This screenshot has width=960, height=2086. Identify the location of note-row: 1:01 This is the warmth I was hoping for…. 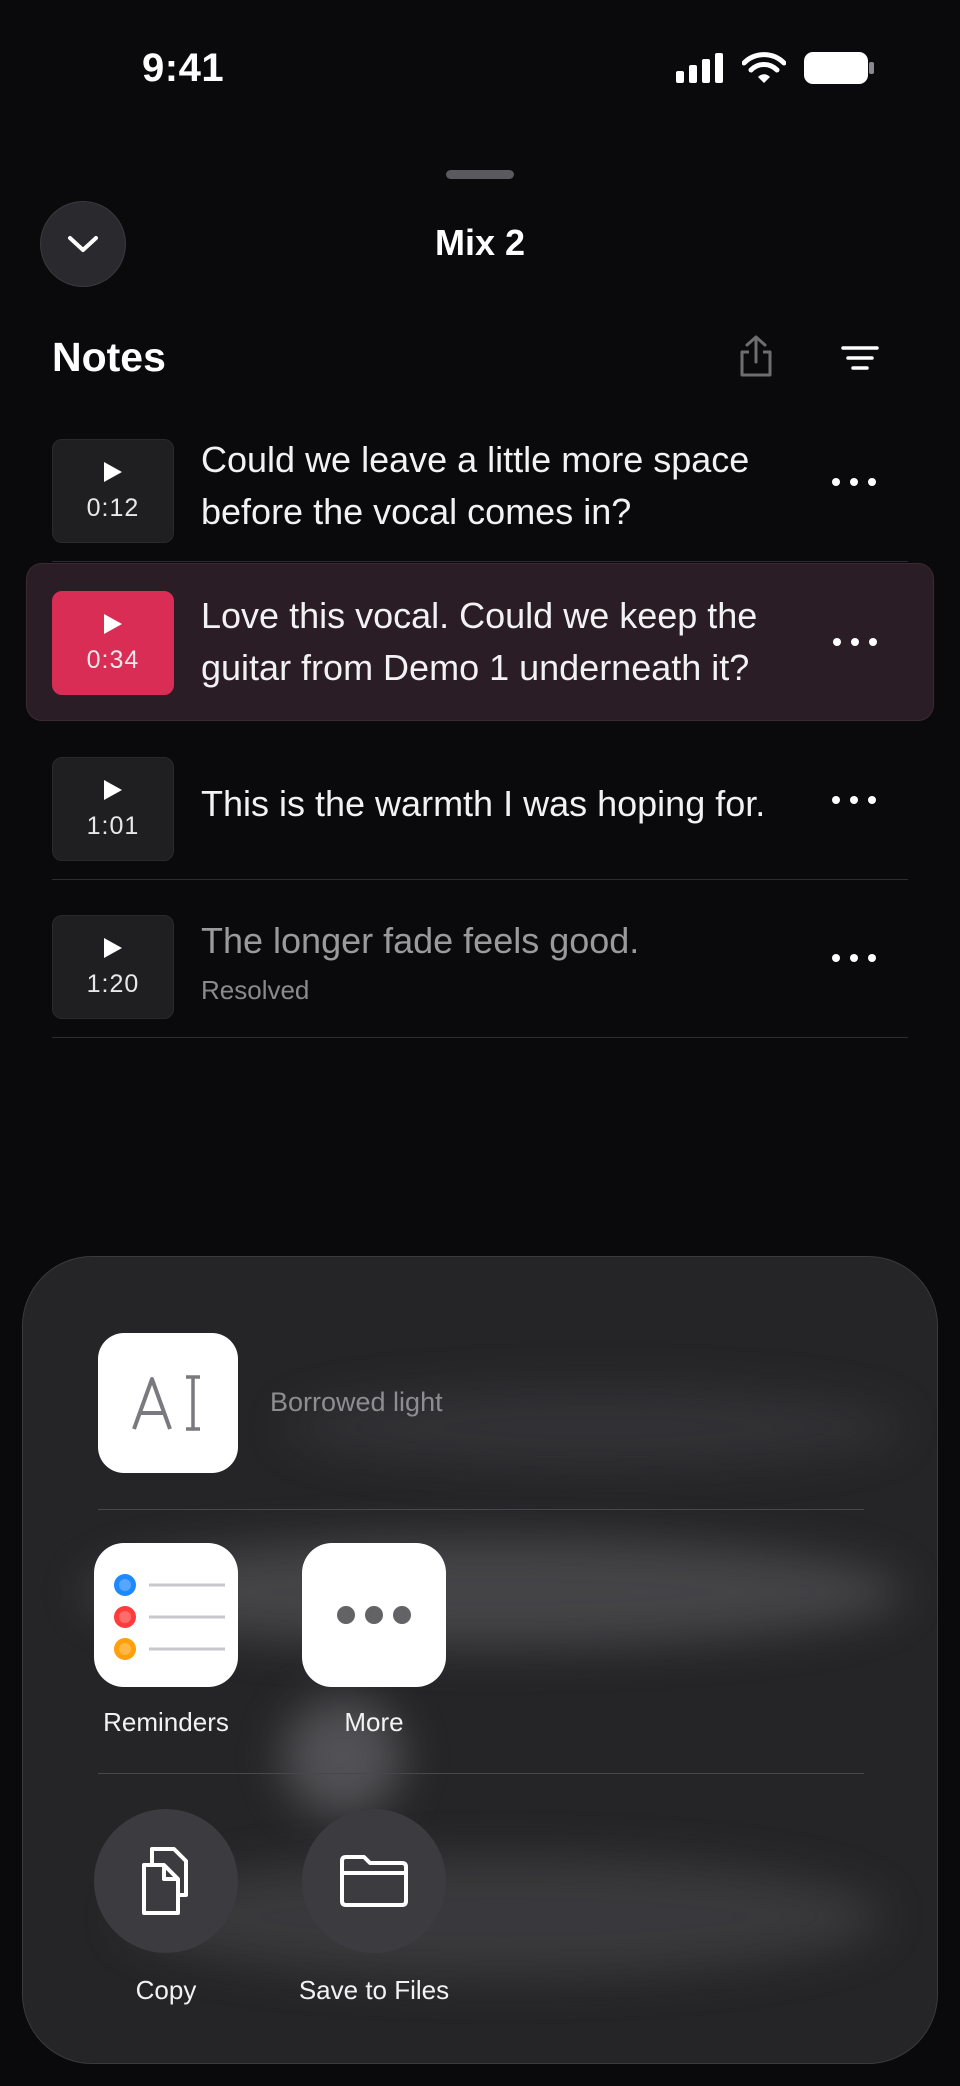
(480, 801).